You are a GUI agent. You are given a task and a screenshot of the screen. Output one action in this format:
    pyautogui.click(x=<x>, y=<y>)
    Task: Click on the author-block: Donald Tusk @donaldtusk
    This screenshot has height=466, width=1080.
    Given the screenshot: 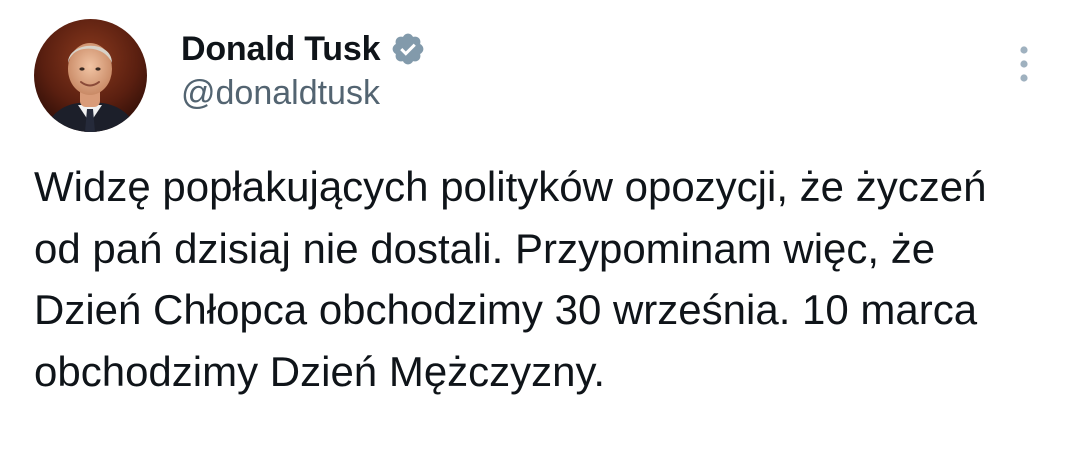 What is the action you would take?
    pyautogui.click(x=303, y=69)
    